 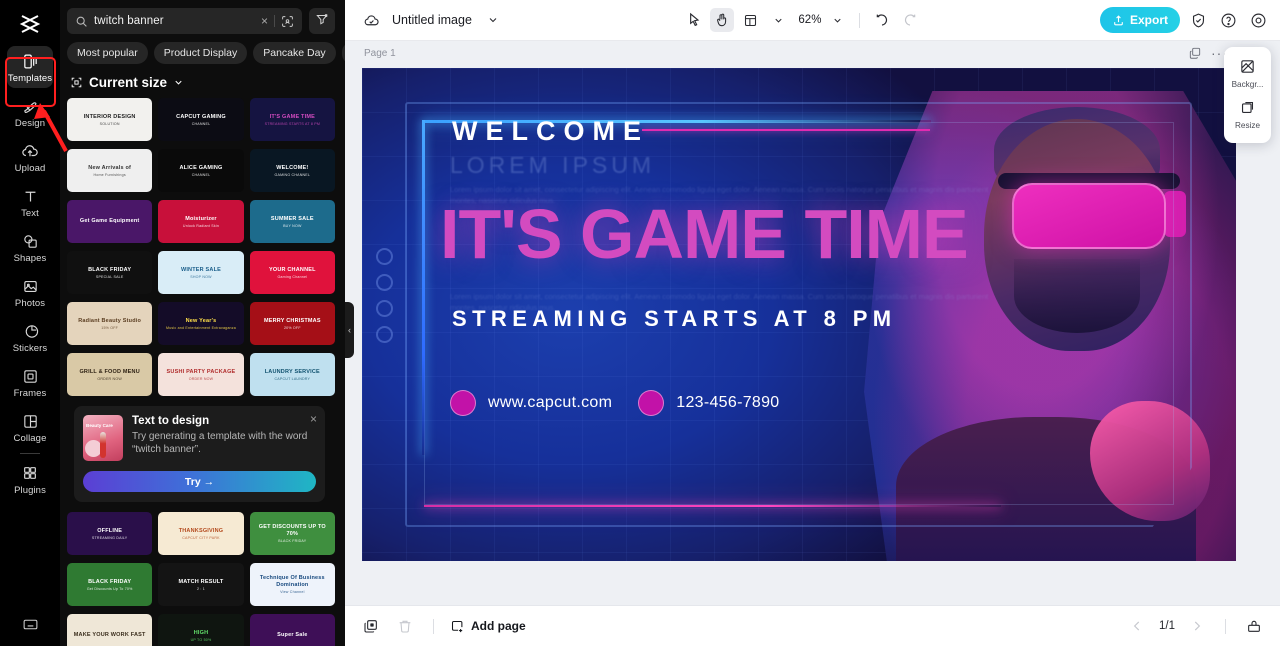 What do you see at coordinates (30, 427) in the screenshot?
I see `sidebar-item-collage: Collage` at bounding box center [30, 427].